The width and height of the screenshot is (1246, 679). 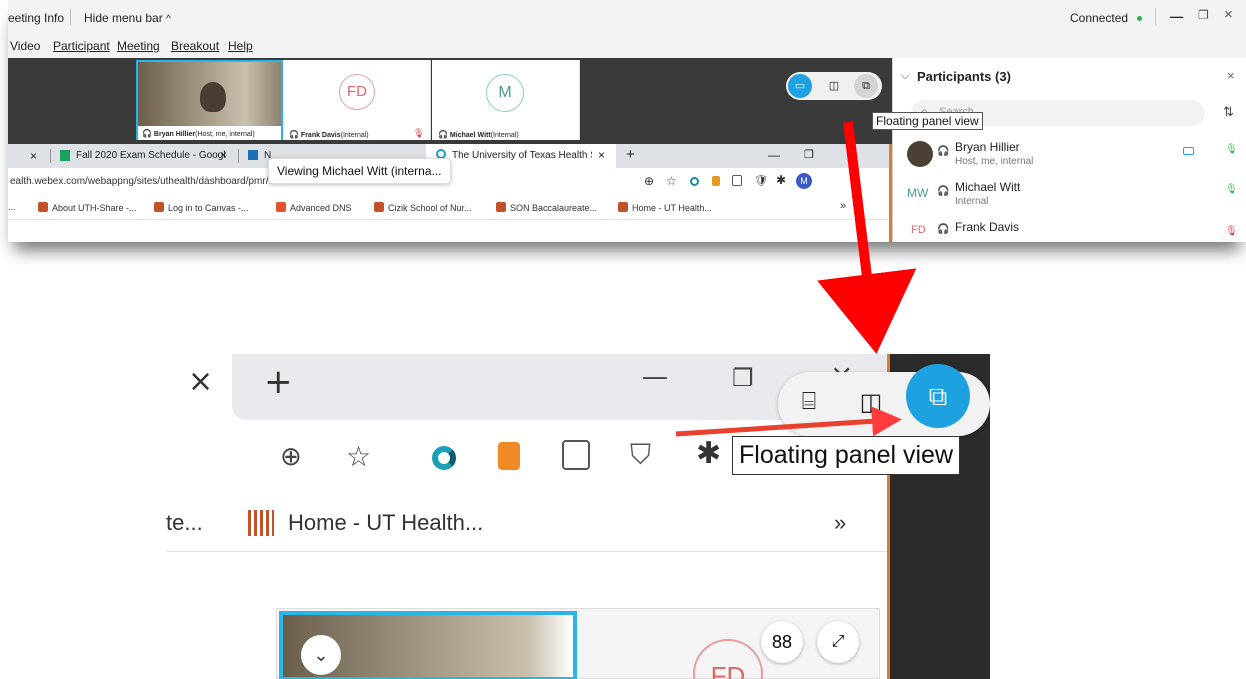 What do you see at coordinates (796, 279) in the screenshot?
I see `annotation-arrows` at bounding box center [796, 279].